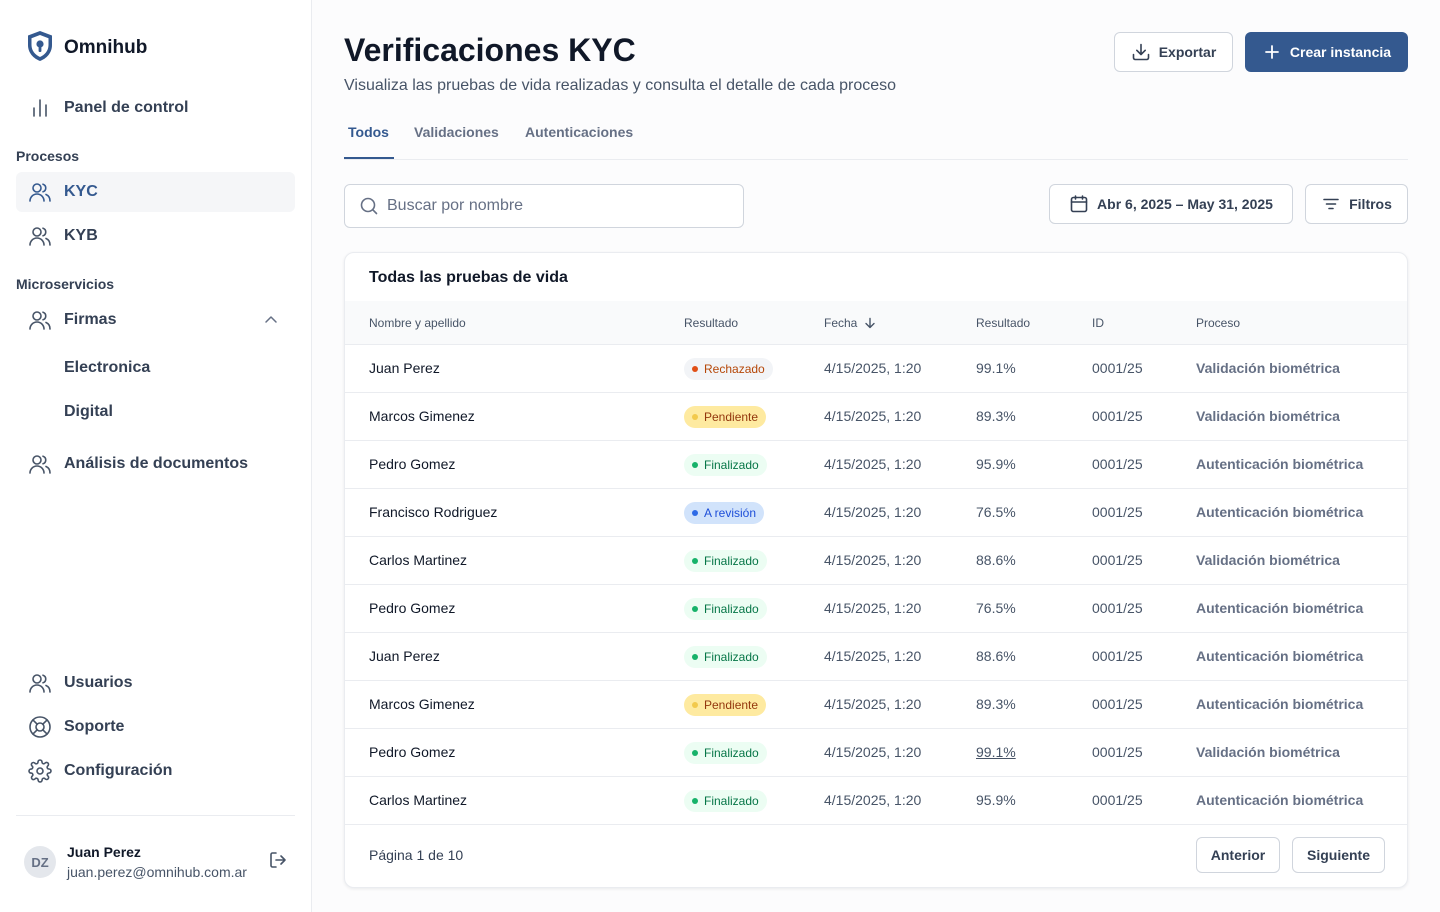  What do you see at coordinates (1331, 204) in the screenshot?
I see `filter-lines-icon` at bounding box center [1331, 204].